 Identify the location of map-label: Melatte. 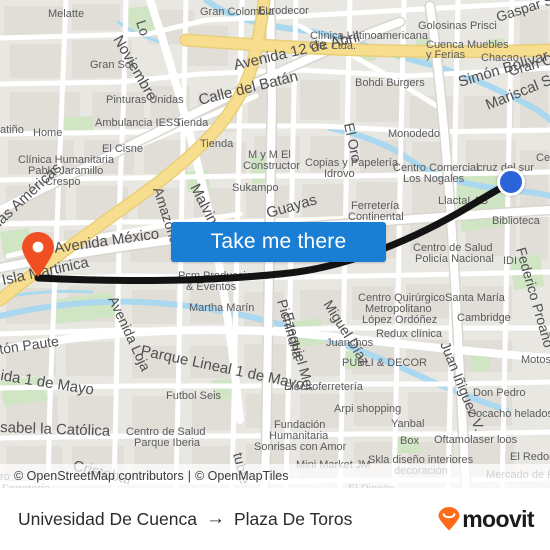
(66, 14).